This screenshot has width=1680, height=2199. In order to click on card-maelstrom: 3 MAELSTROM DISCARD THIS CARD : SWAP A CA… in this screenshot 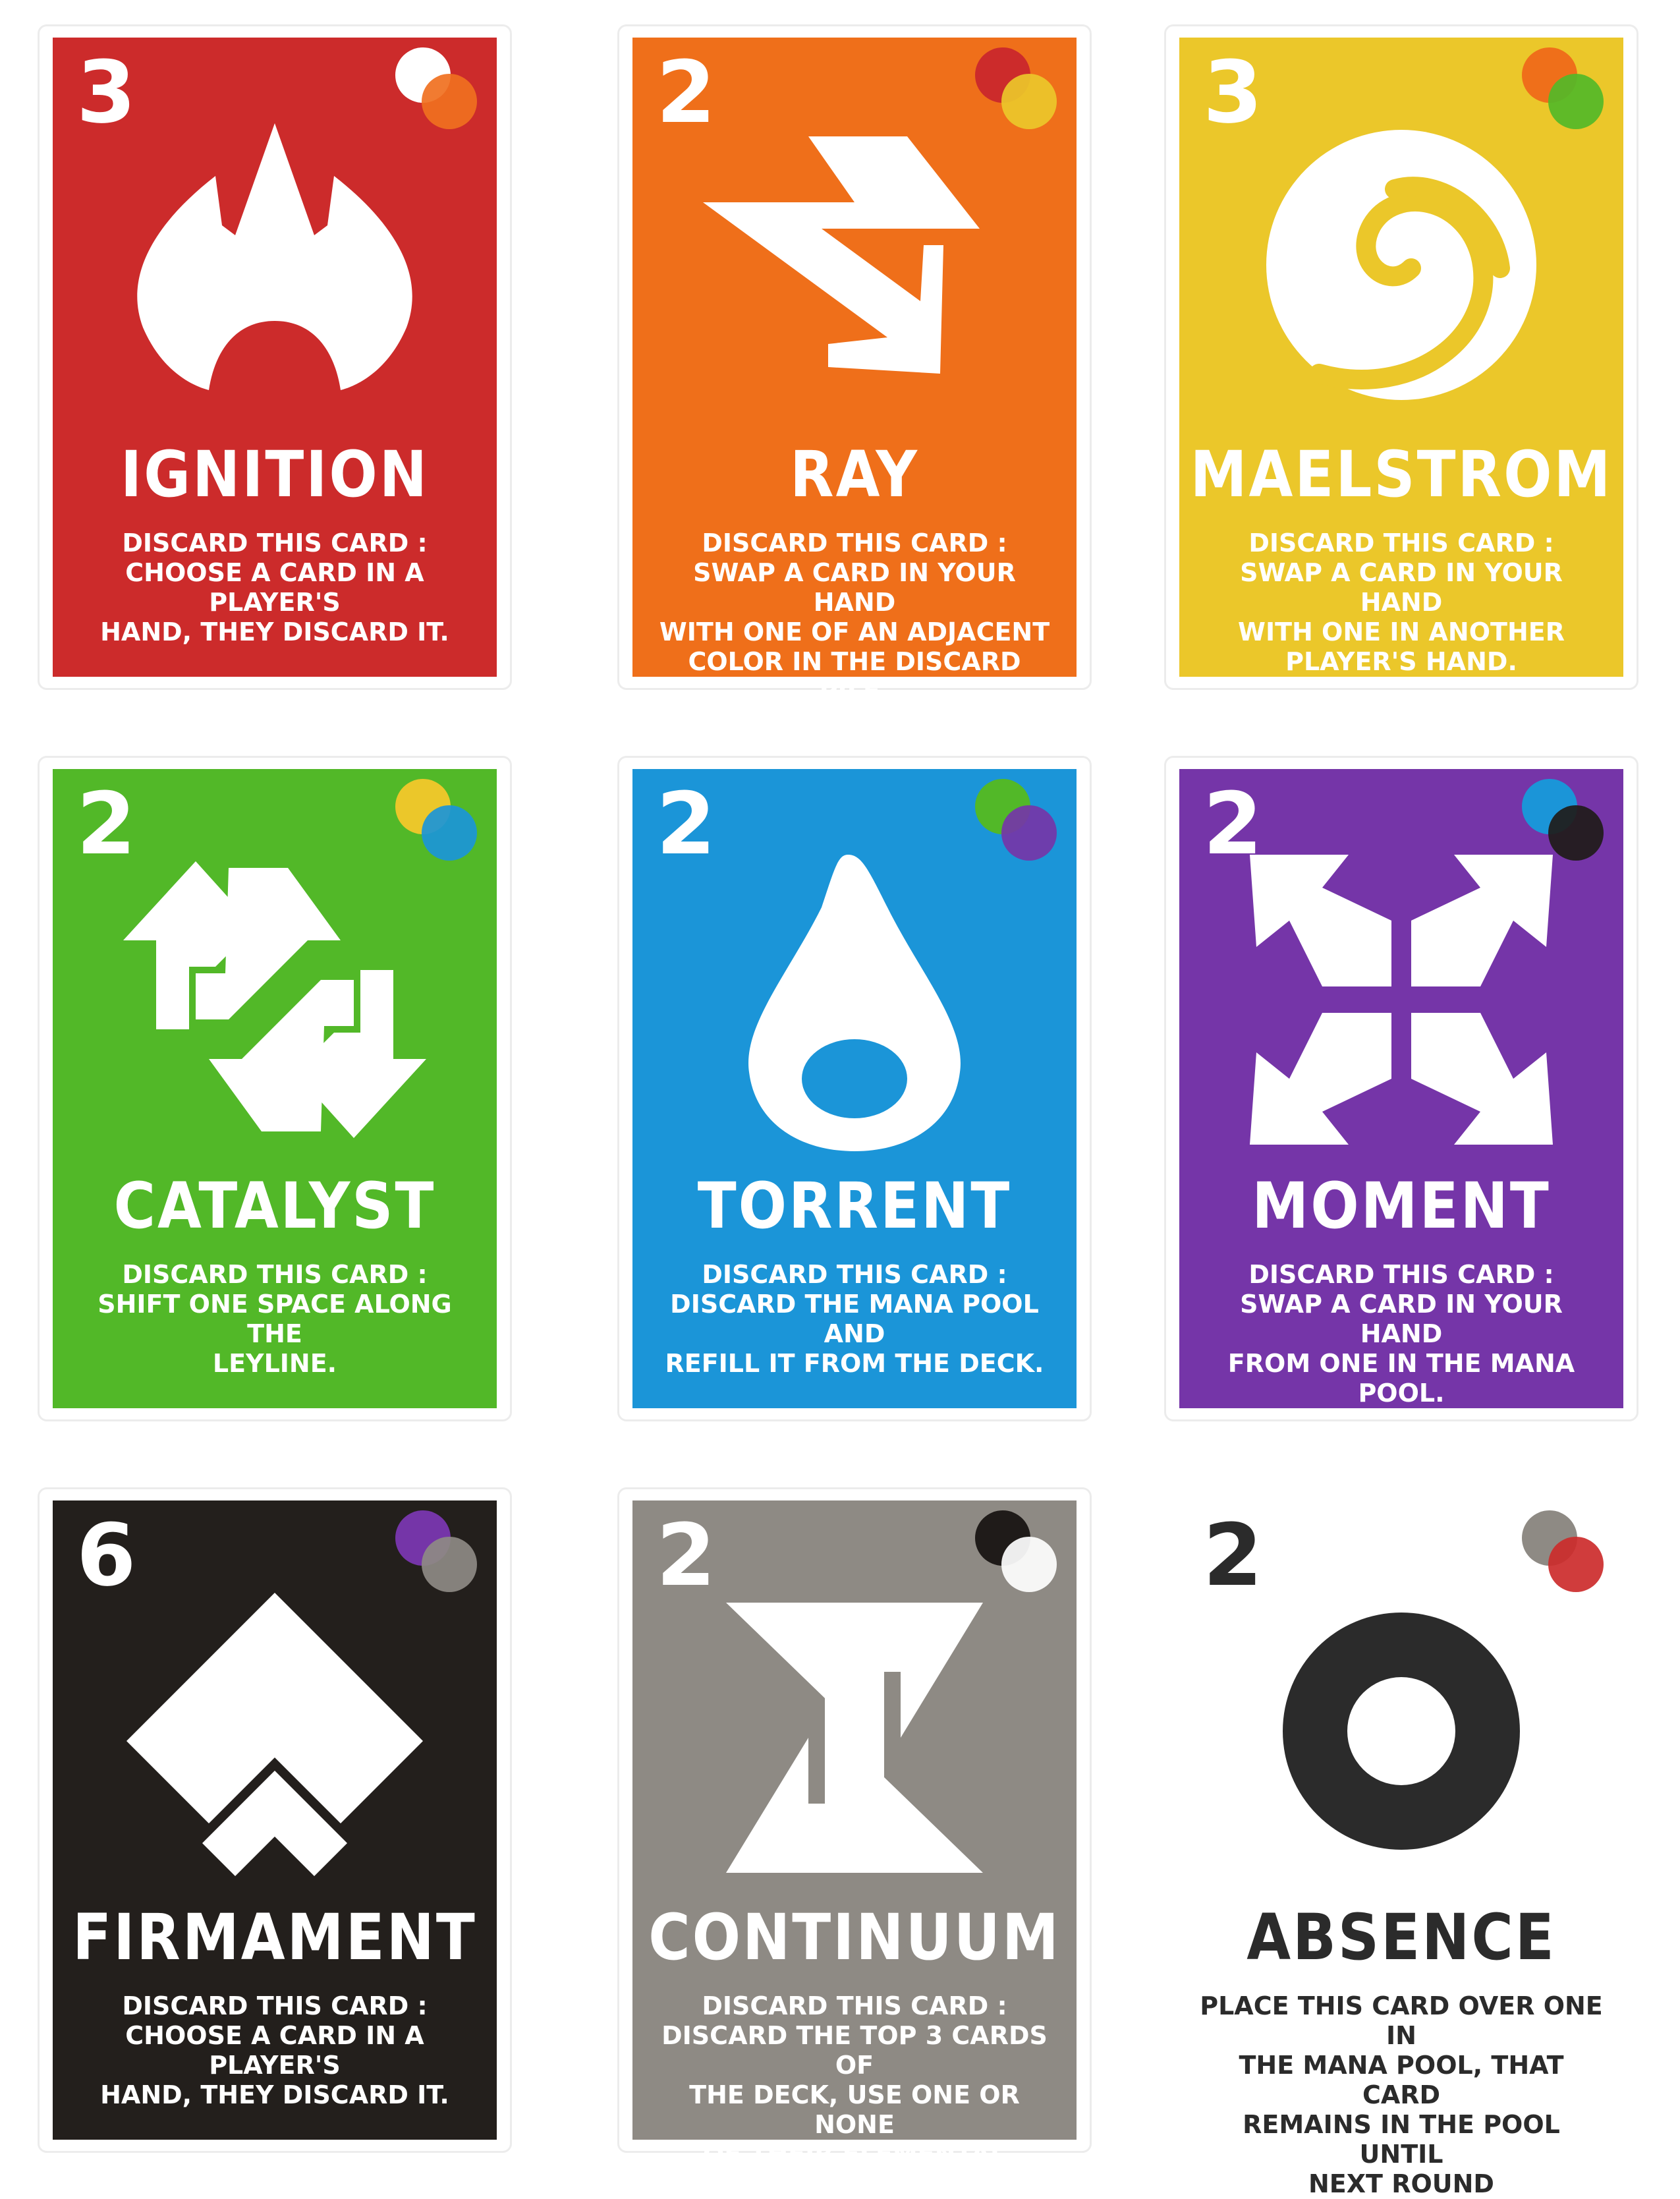, I will do `click(1401, 357)`.